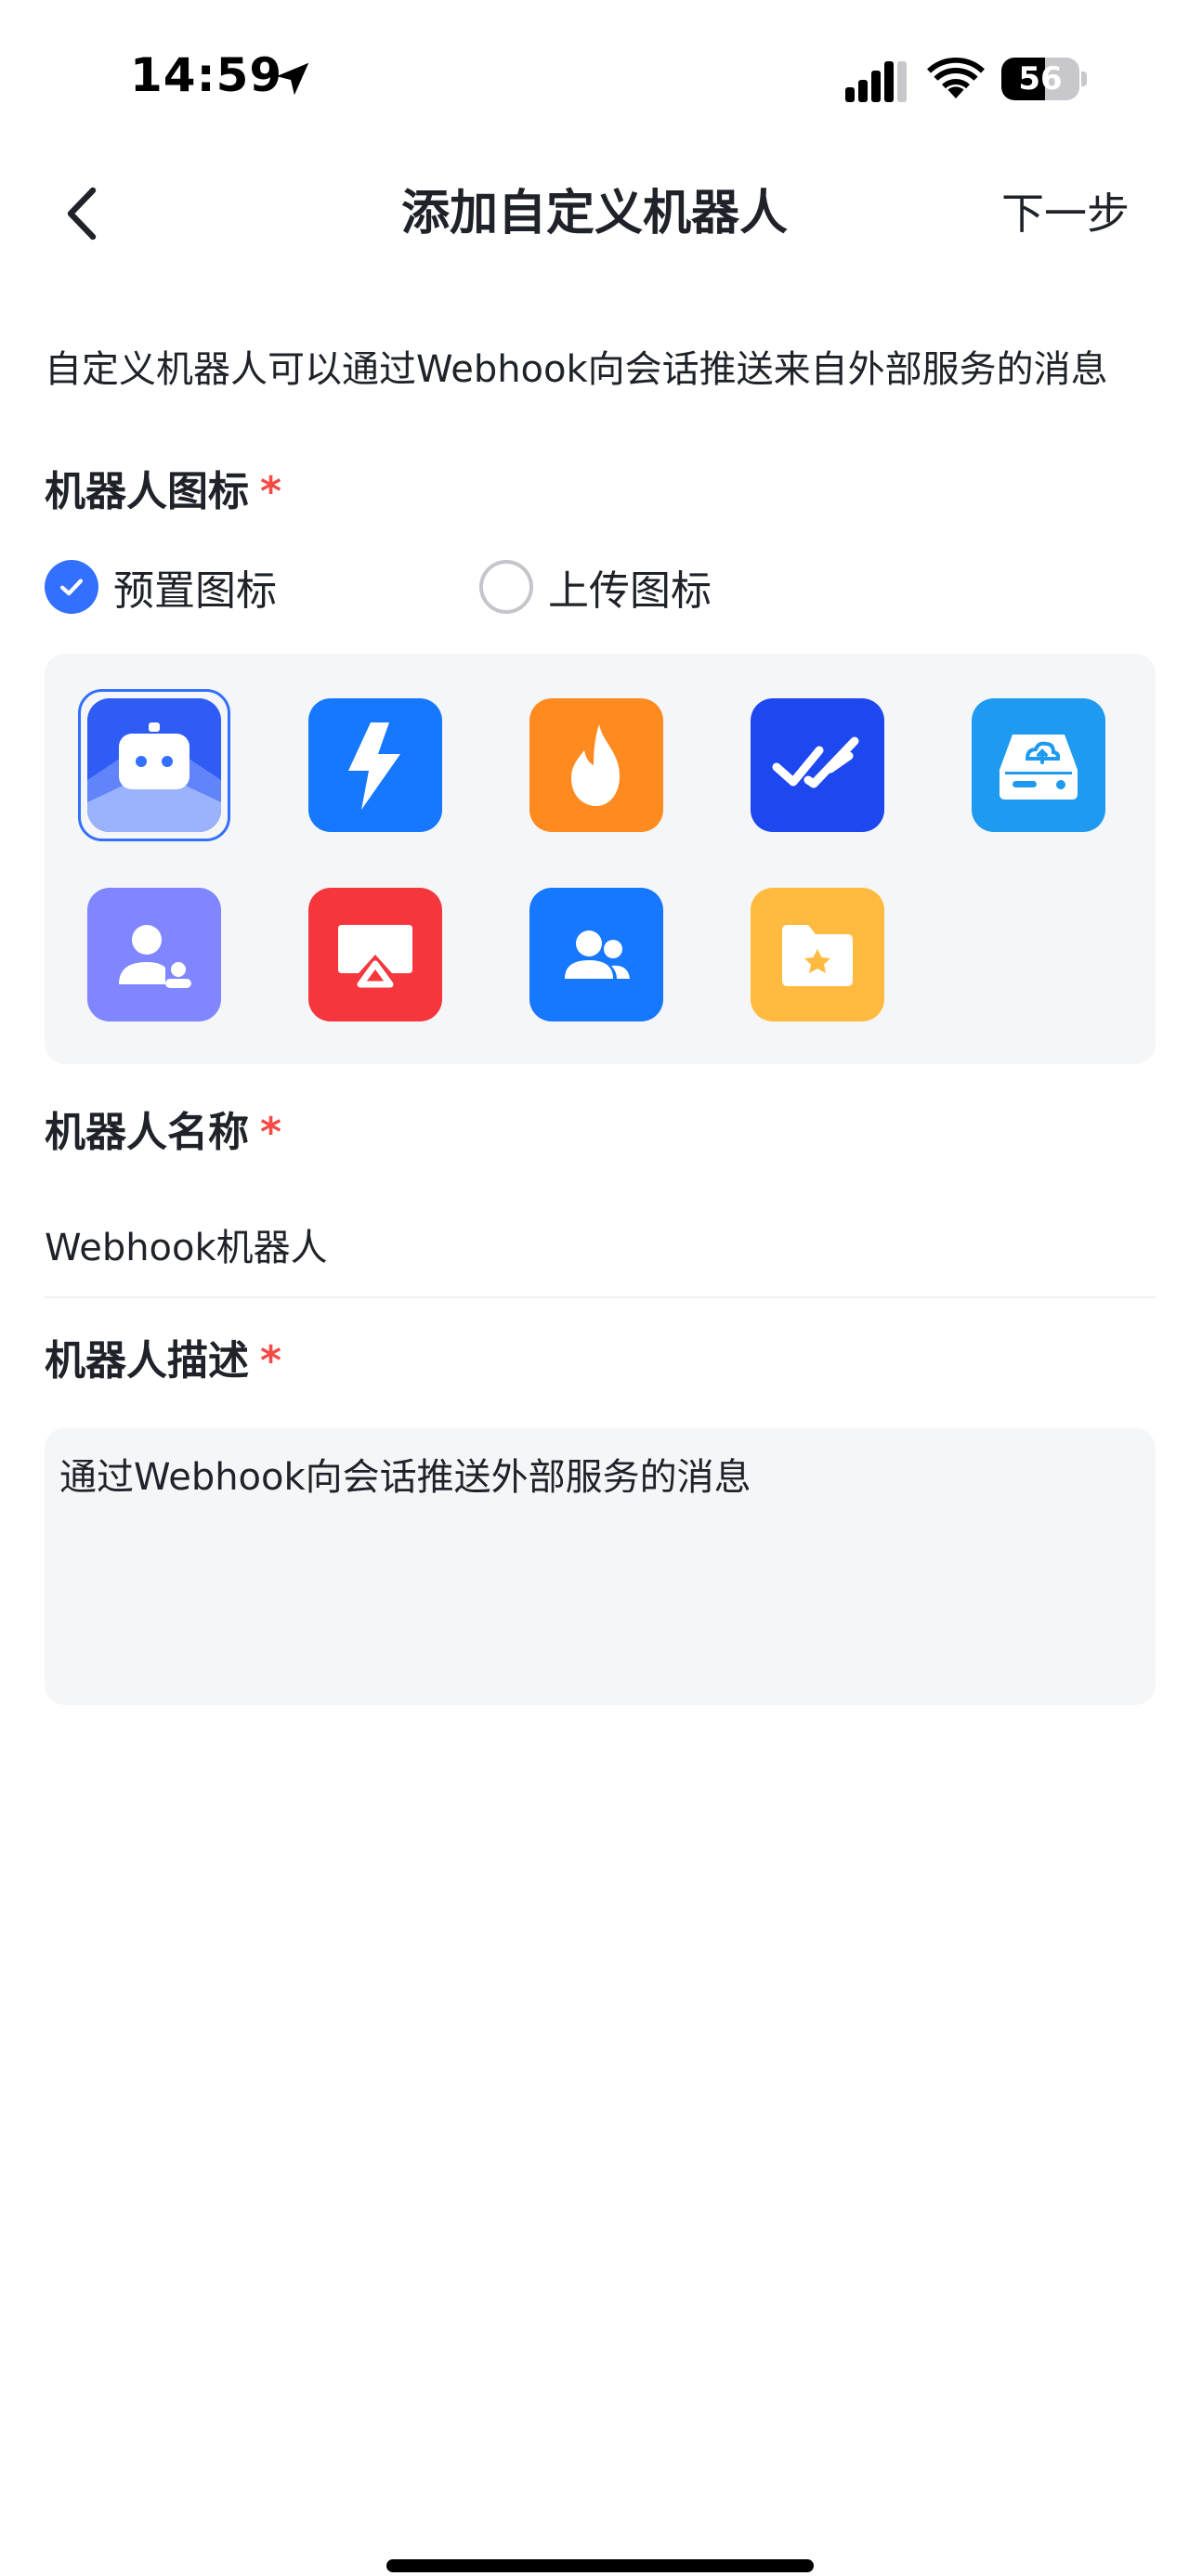 This screenshot has height=2576, width=1189. I want to click on screen-cast-icon, so click(375, 957).